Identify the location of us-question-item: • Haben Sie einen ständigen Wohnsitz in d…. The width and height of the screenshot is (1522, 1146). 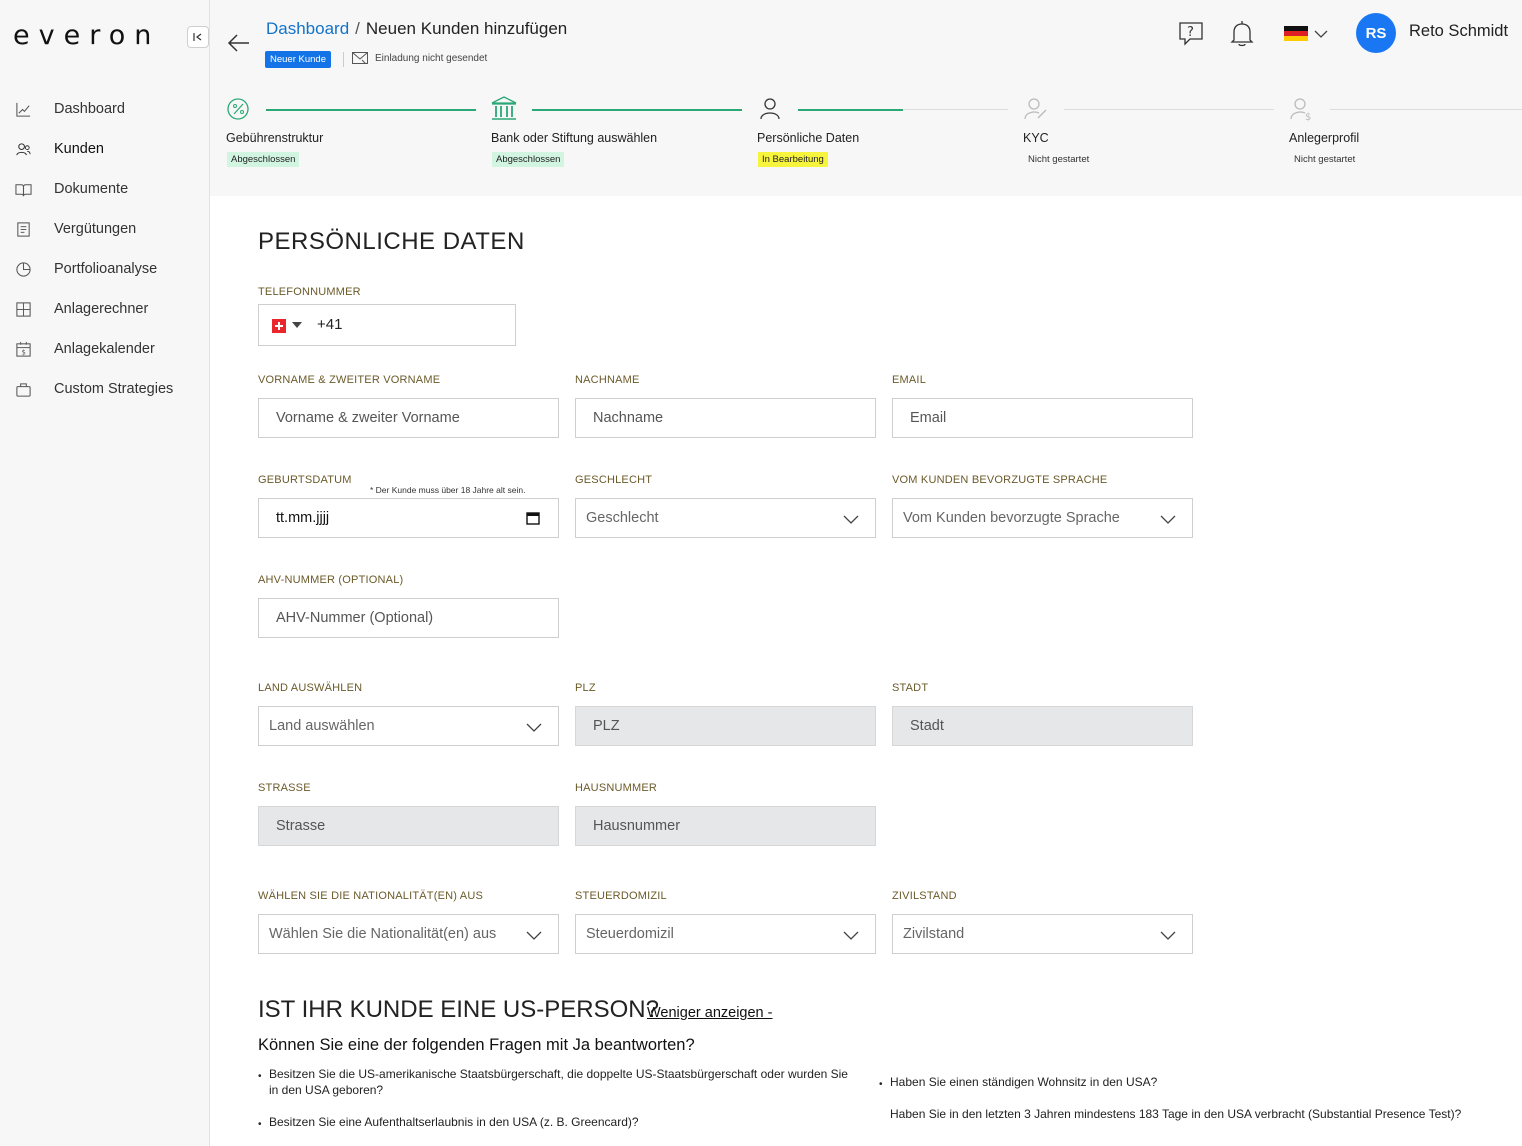
(1184, 1082).